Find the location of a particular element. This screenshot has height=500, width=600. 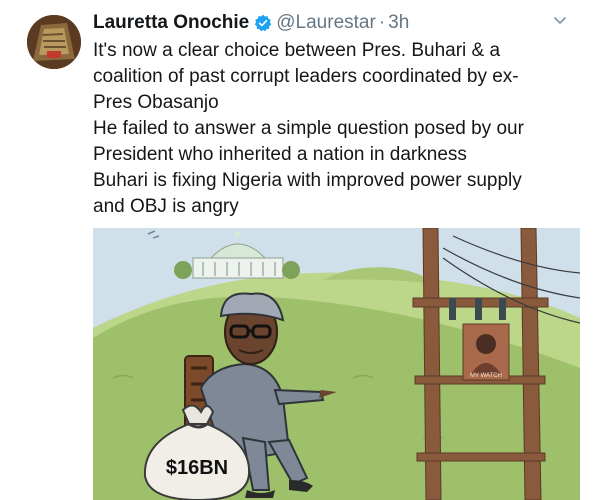

verified-badge-icon is located at coordinates (263, 23).